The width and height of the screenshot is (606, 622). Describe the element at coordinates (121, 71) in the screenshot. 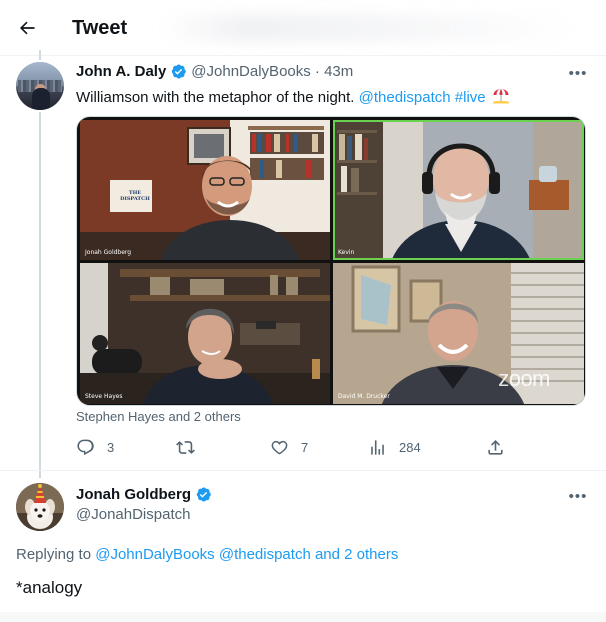

I see `author-name: John A. Daly` at that location.